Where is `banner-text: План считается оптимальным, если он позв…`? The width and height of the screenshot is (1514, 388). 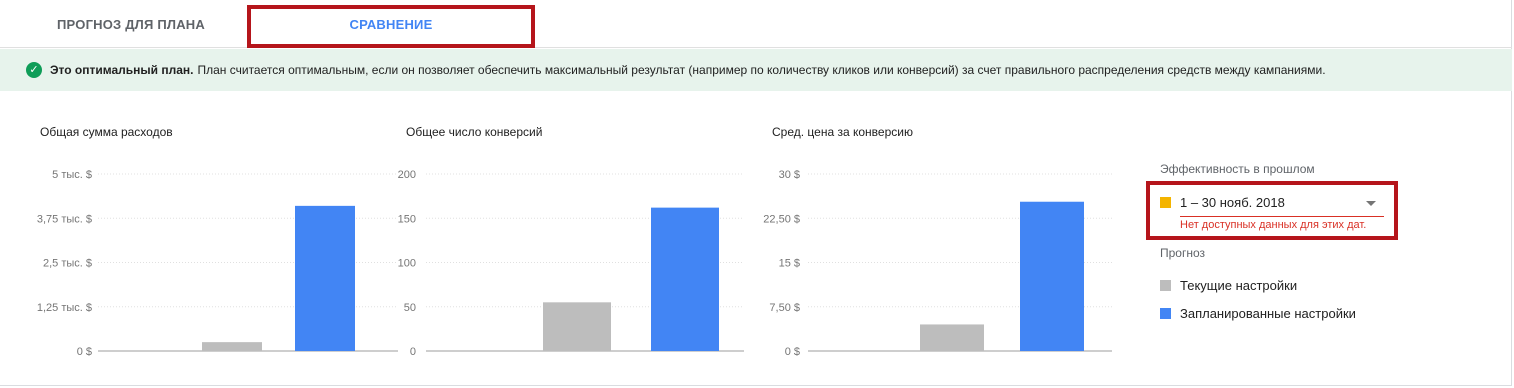
banner-text: План считается оптимальным, если он позв… is located at coordinates (761, 70).